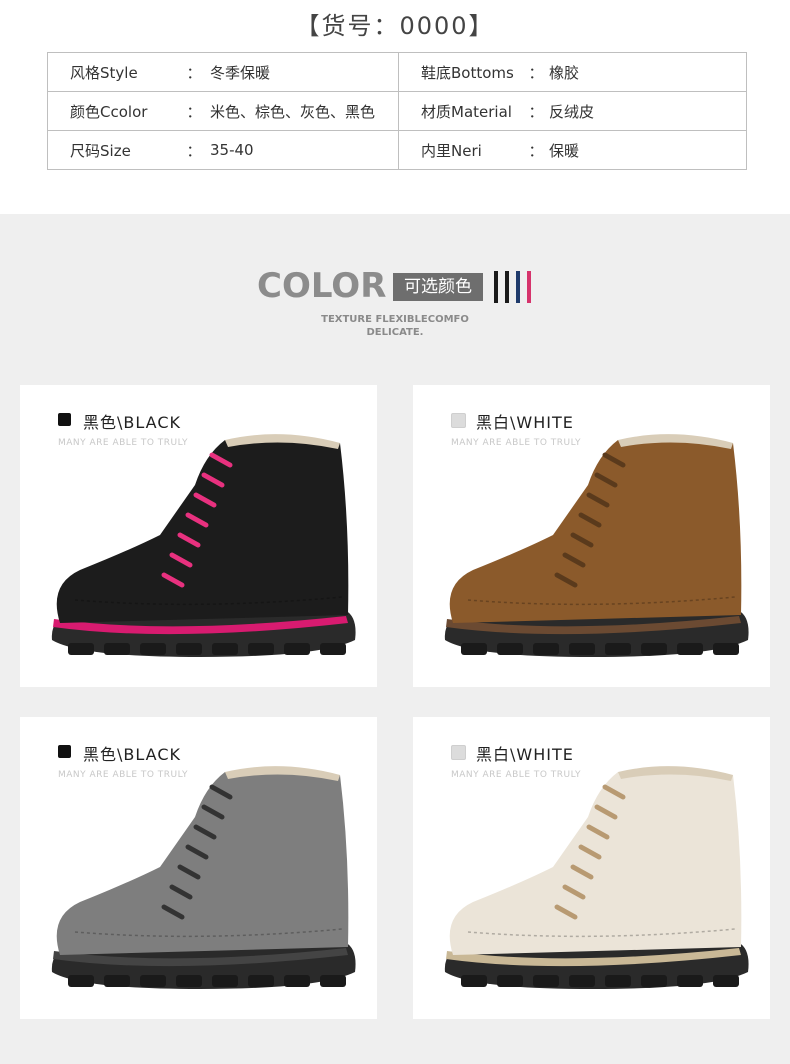 The image size is (790, 1064). What do you see at coordinates (395, 26) in the screenshot?
I see `product-number-title: 【货号：0000】` at bounding box center [395, 26].